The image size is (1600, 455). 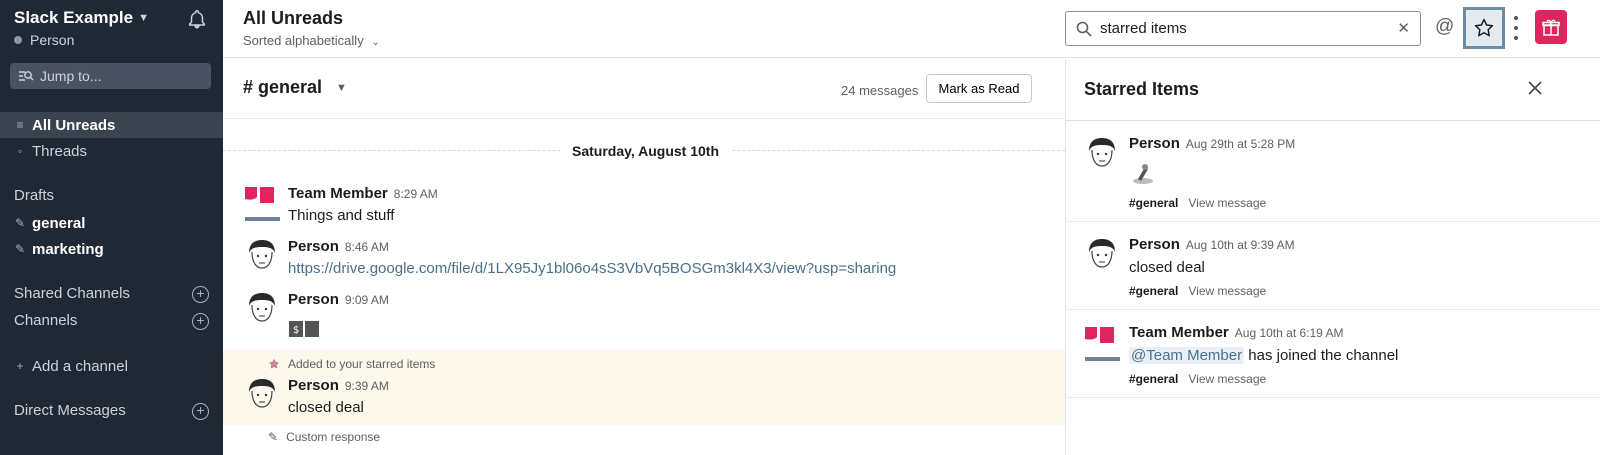 What do you see at coordinates (1444, 27) in the screenshot?
I see `mentions-icon: @` at bounding box center [1444, 27].